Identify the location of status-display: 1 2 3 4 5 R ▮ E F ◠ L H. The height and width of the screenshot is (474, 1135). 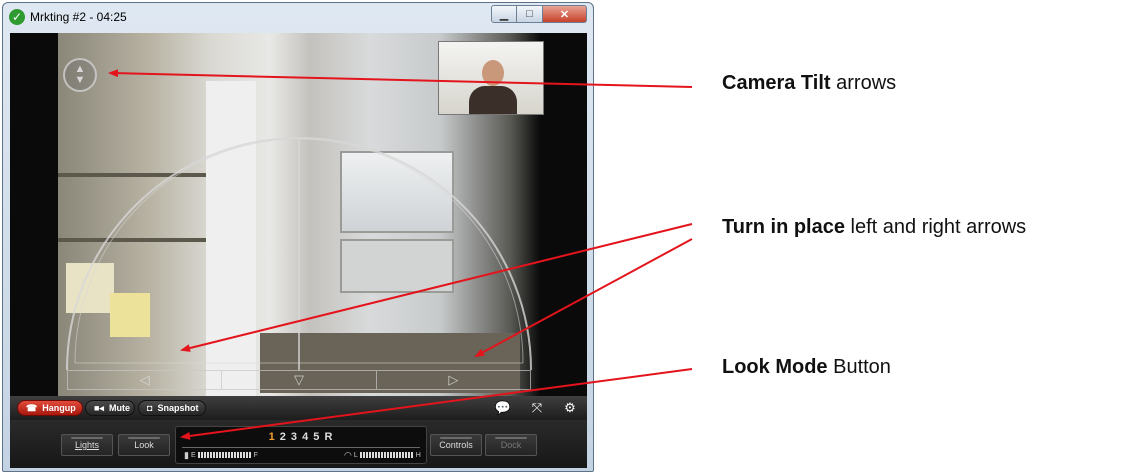
(301, 445).